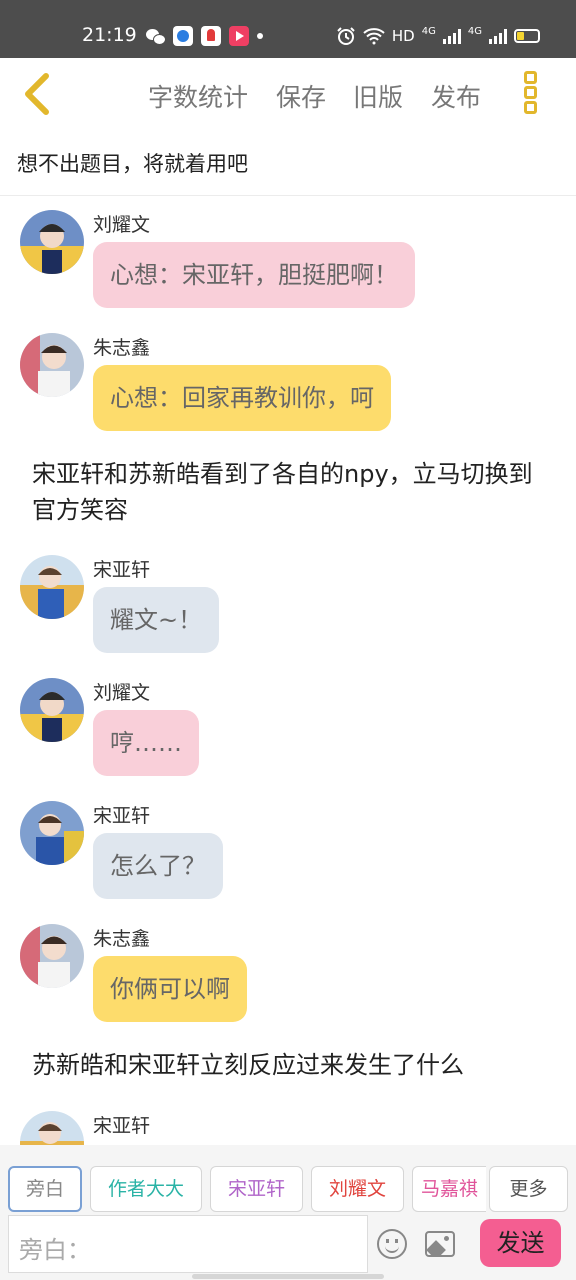  I want to click on story-title-row: 想不出题目，将就着用吧, so click(288, 164).